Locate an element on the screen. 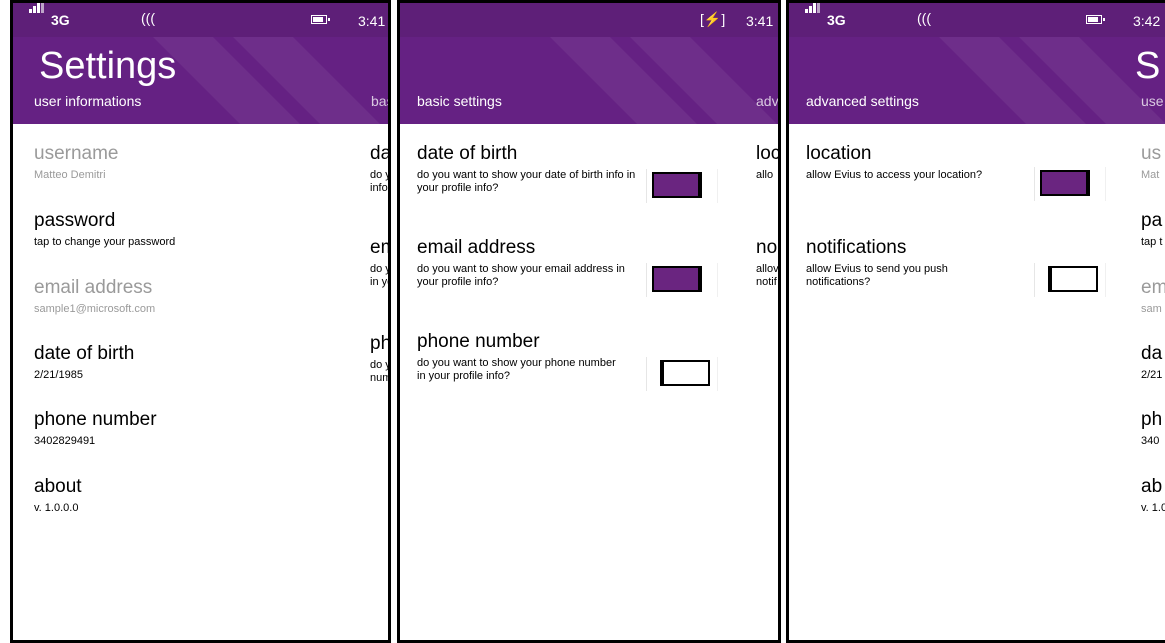 The width and height of the screenshot is (1165, 643). peek-sub: 2/21 is located at coordinates (1152, 375).